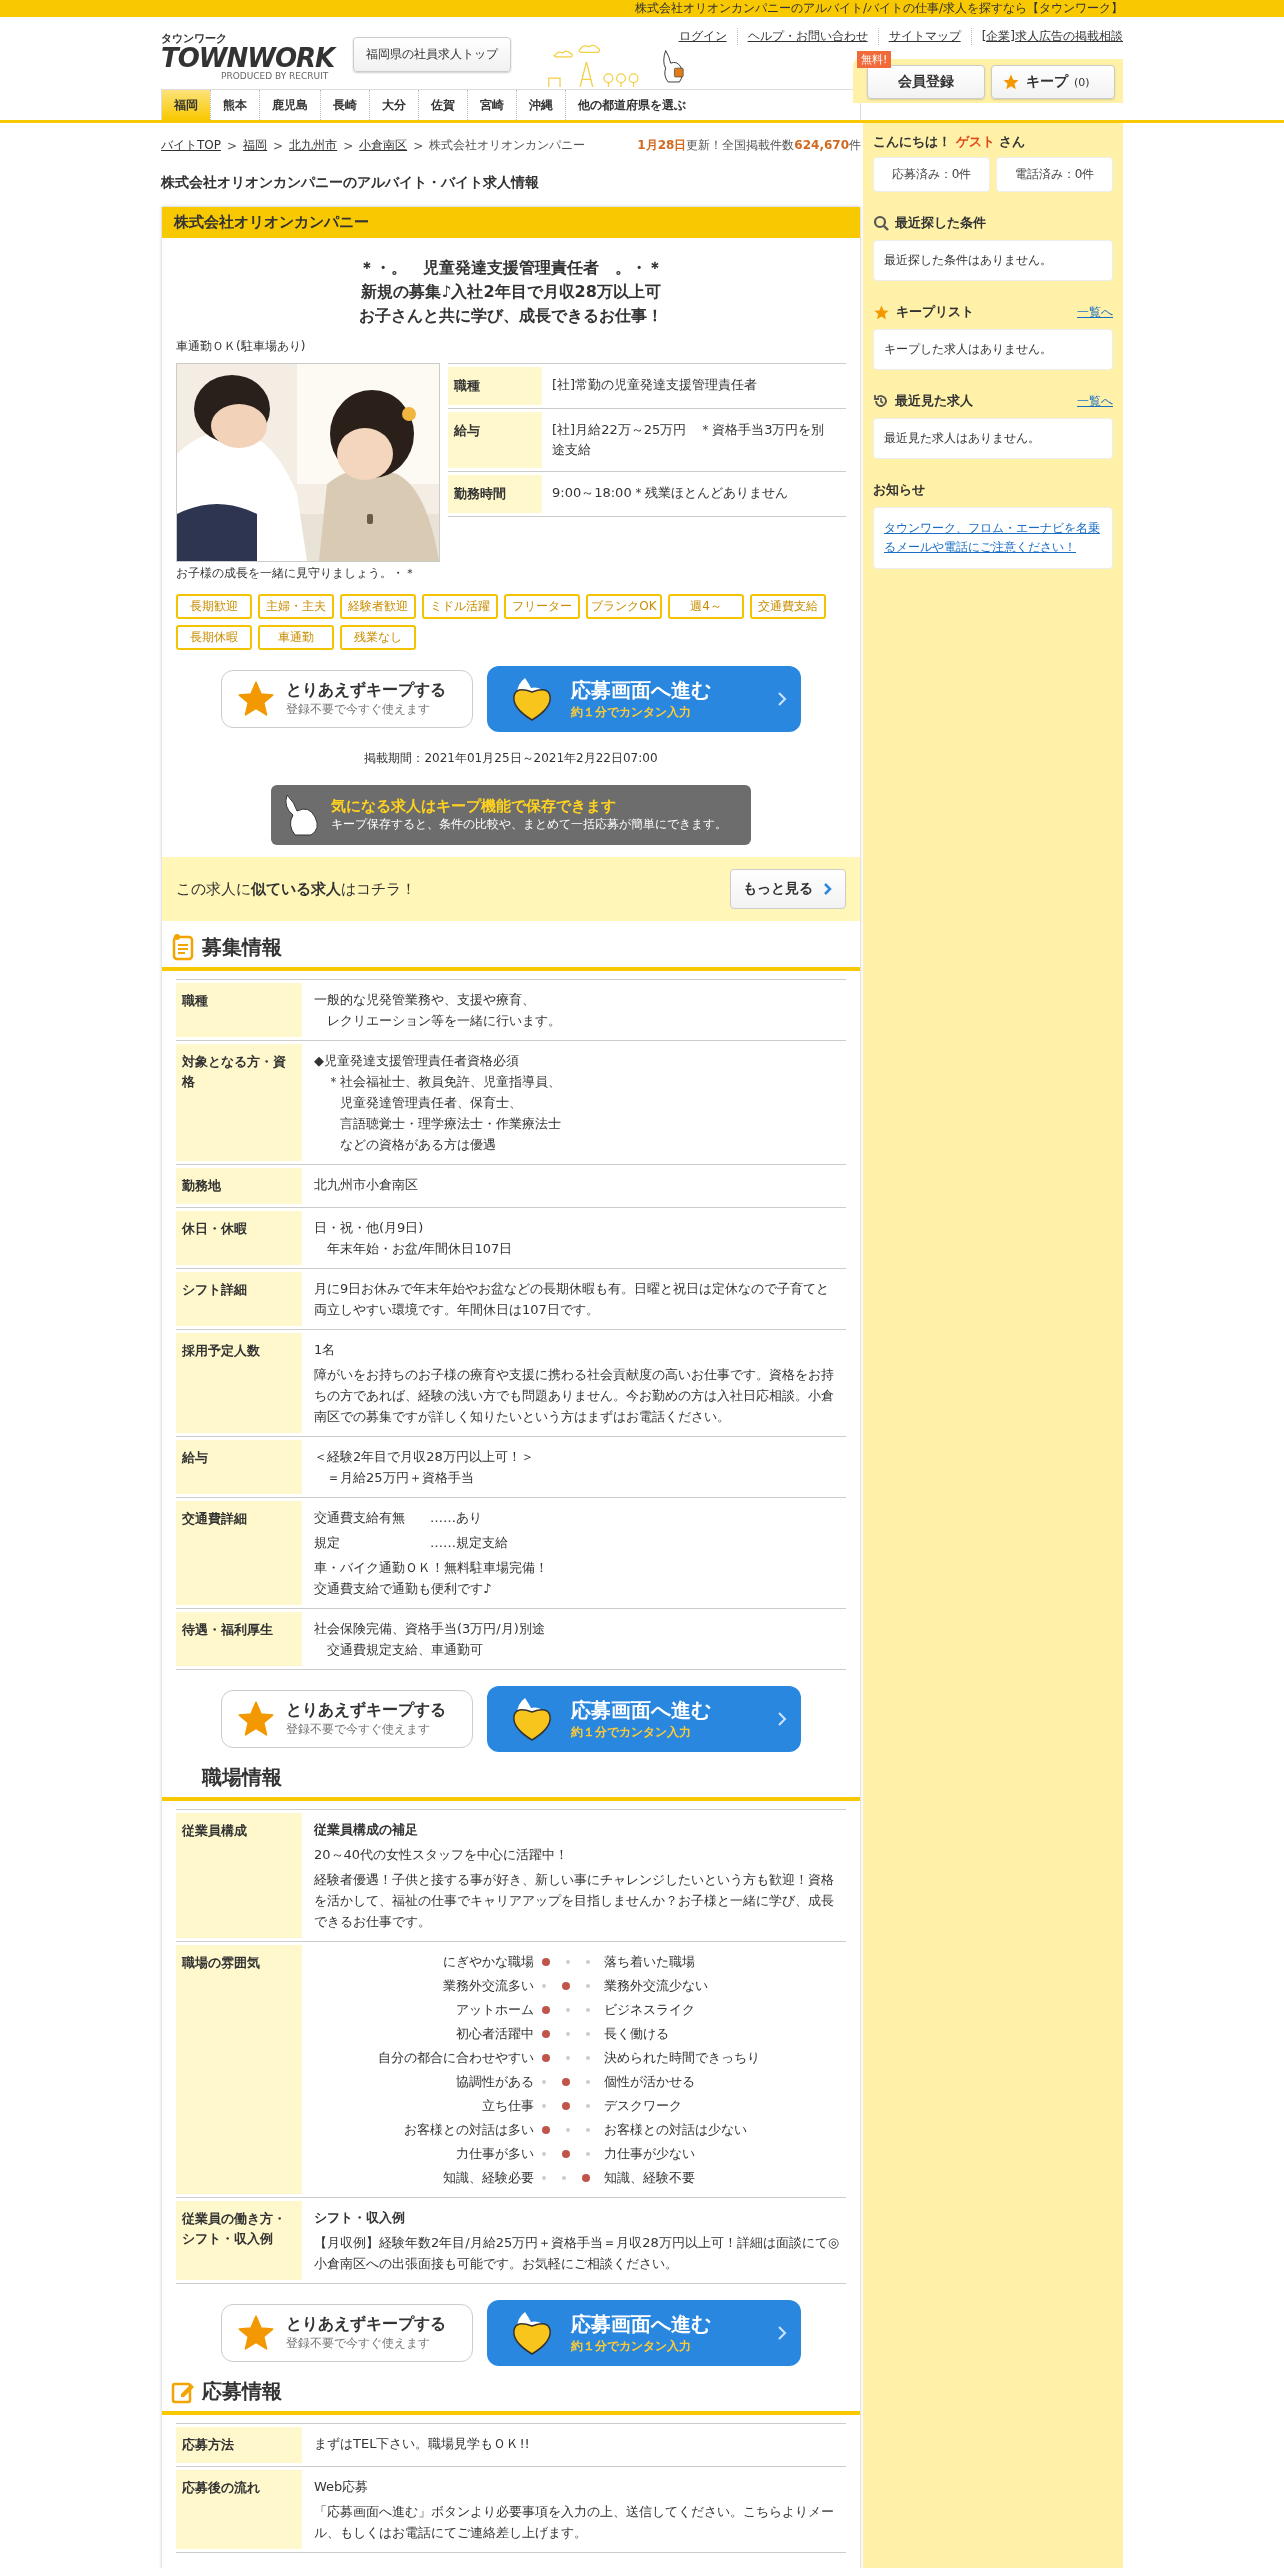 This screenshot has height=2568, width=1284. What do you see at coordinates (378, 606) in the screenshot?
I see `feature-tag: 経験者歓迎` at bounding box center [378, 606].